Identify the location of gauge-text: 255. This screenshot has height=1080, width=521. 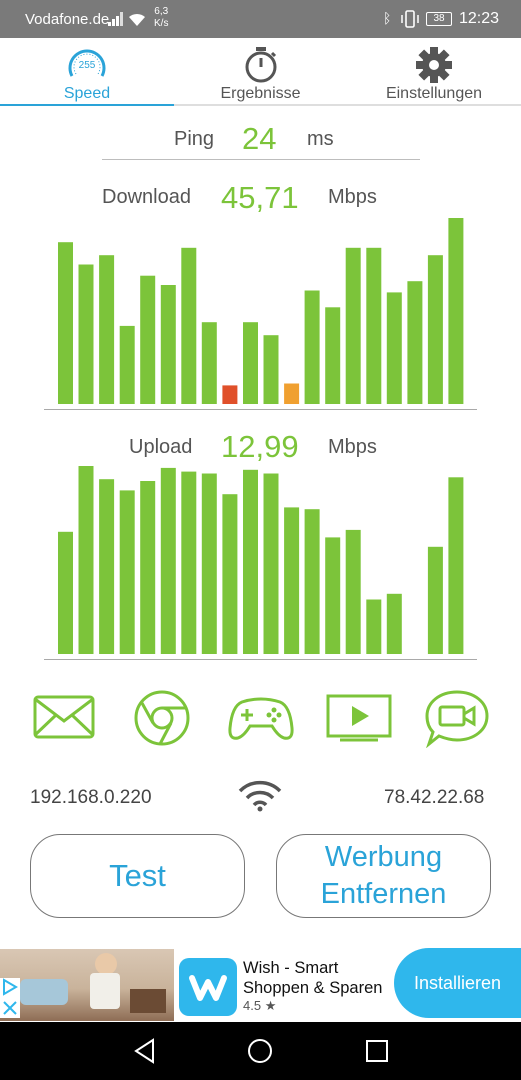
(87, 65).